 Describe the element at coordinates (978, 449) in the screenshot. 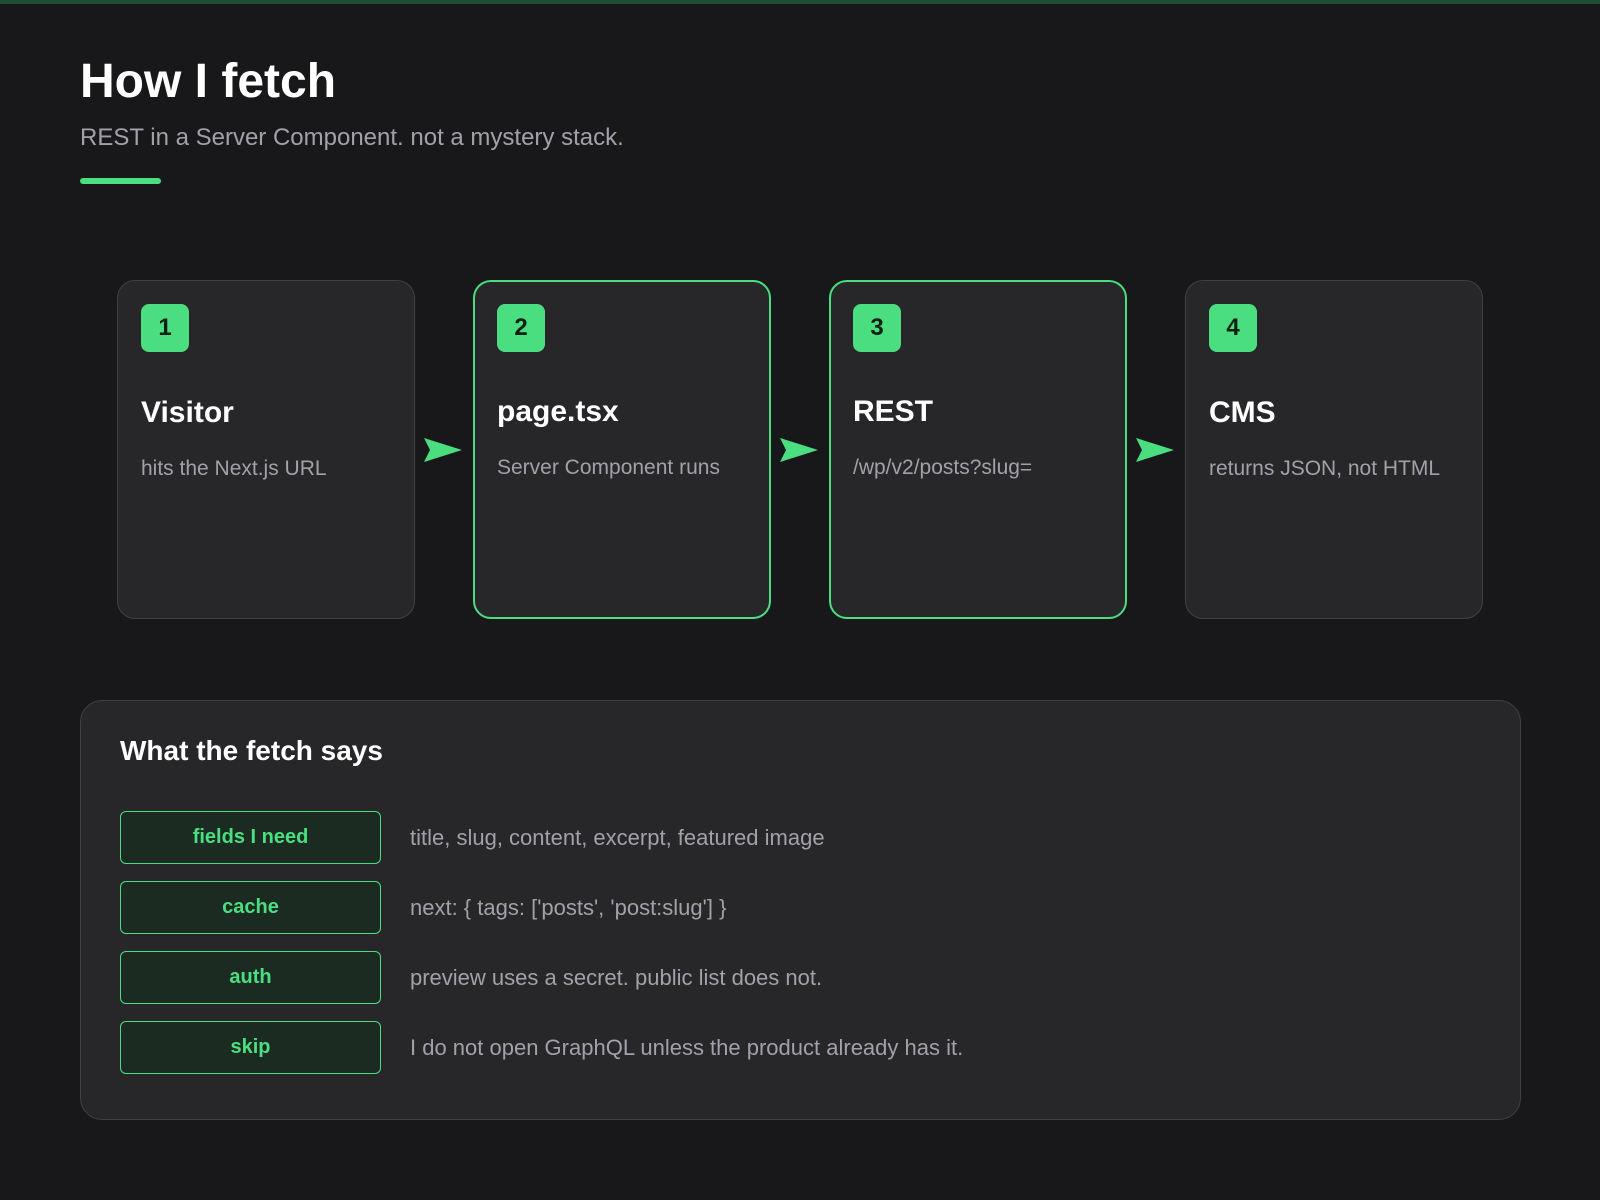

I see `step-card-rest: 3 REST /wp/v2/posts?slug=` at that location.